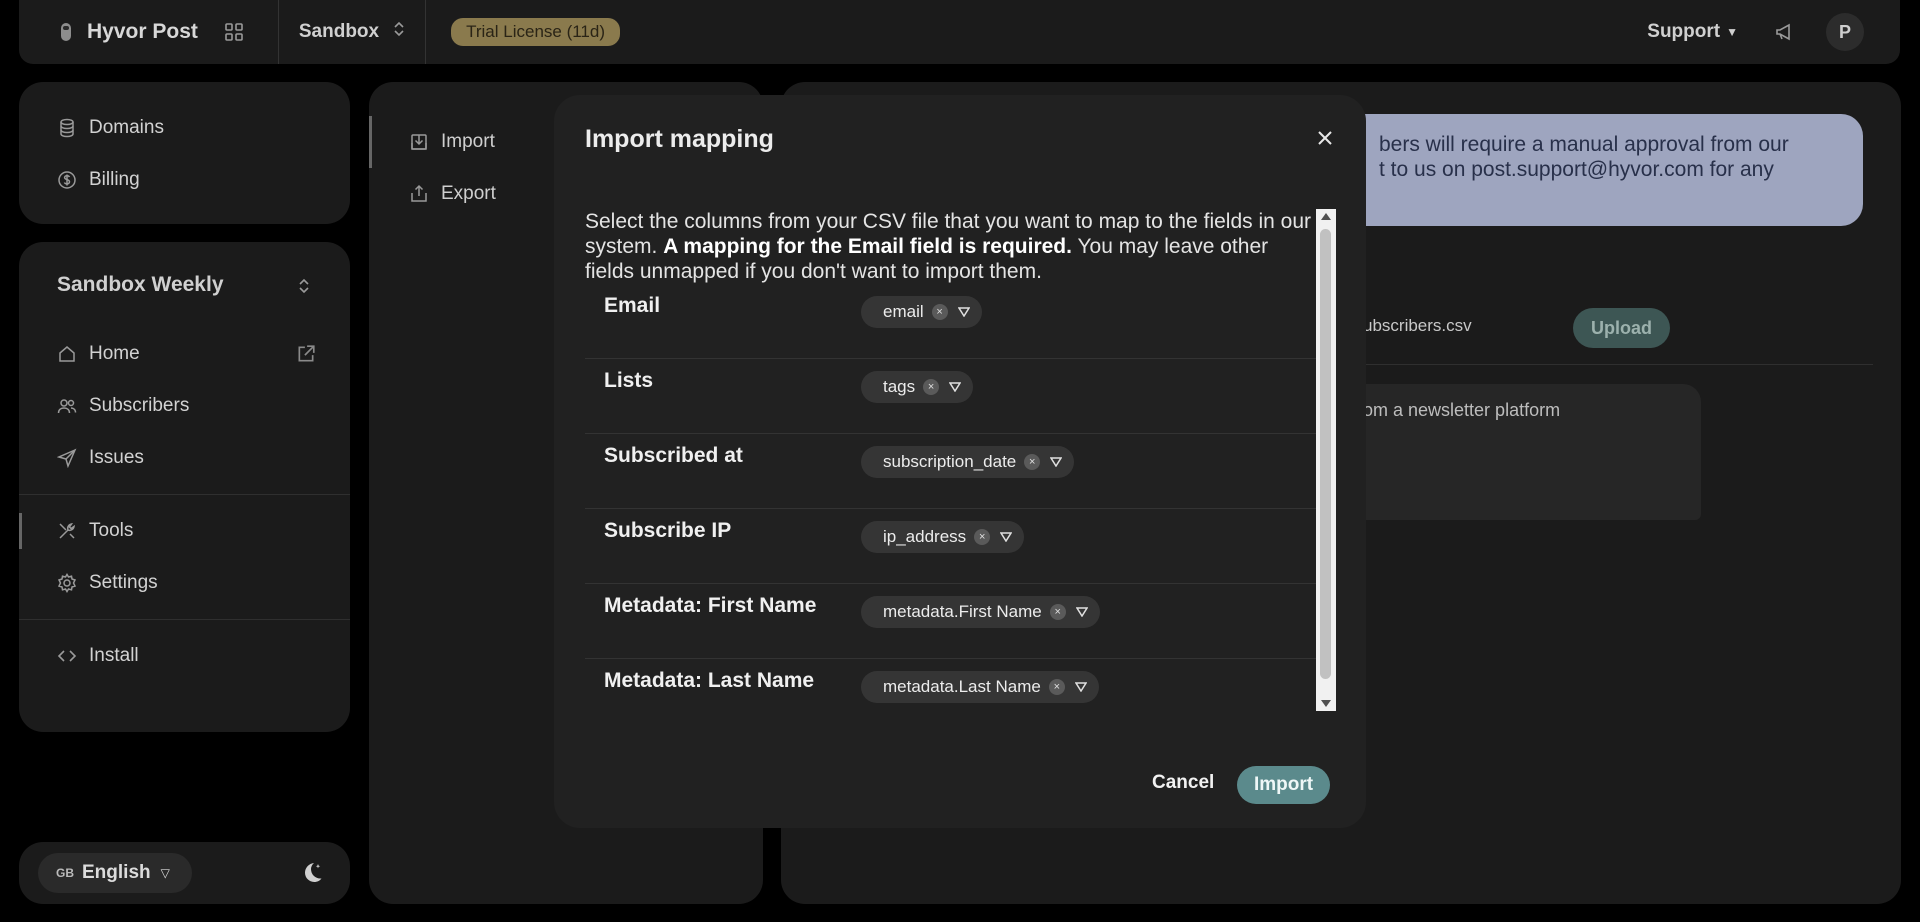 The height and width of the screenshot is (922, 1920). What do you see at coordinates (67, 656) in the screenshot?
I see `code-icon` at bounding box center [67, 656].